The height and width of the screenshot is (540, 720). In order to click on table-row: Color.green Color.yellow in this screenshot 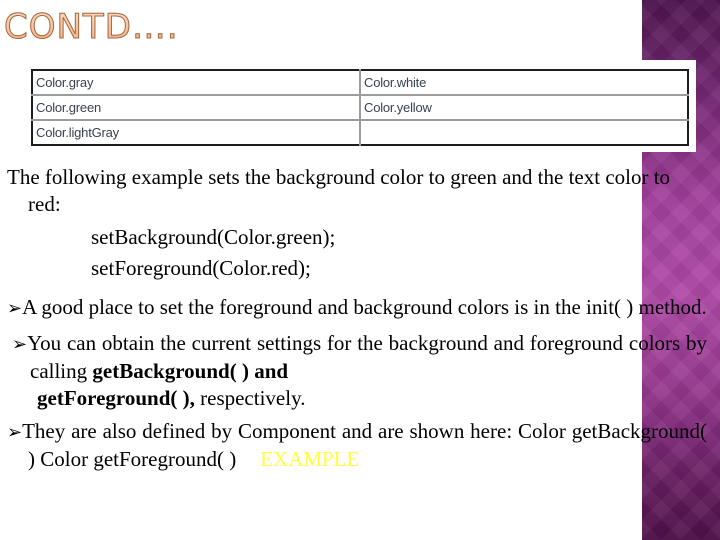, I will do `click(360, 107)`.